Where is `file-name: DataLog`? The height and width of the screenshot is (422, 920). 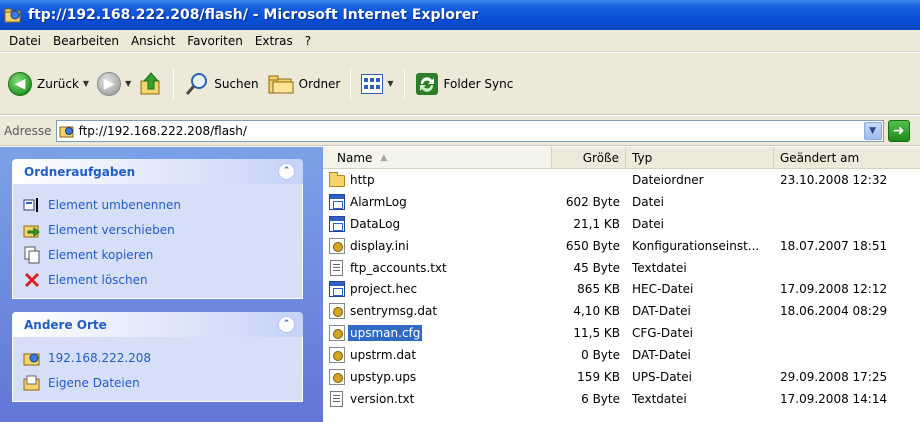
file-name: DataLog is located at coordinates (375, 223).